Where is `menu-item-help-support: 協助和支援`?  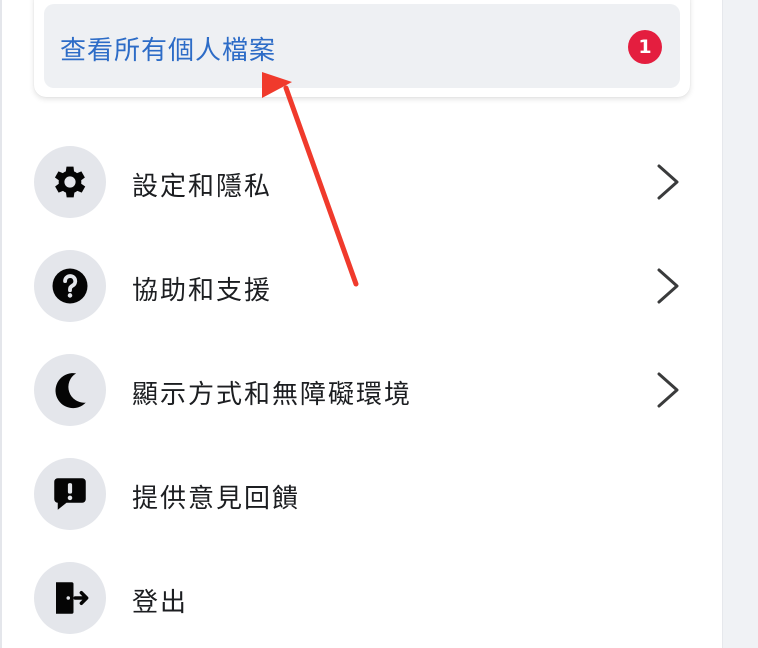
menu-item-help-support: 協助和支援 is located at coordinates (368, 287).